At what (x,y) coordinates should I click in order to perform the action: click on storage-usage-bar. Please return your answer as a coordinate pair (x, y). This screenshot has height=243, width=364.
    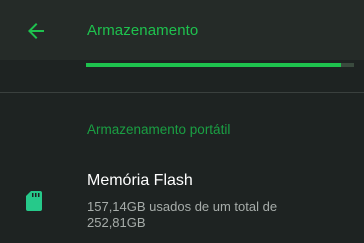
    Looking at the image, I should click on (220, 65).